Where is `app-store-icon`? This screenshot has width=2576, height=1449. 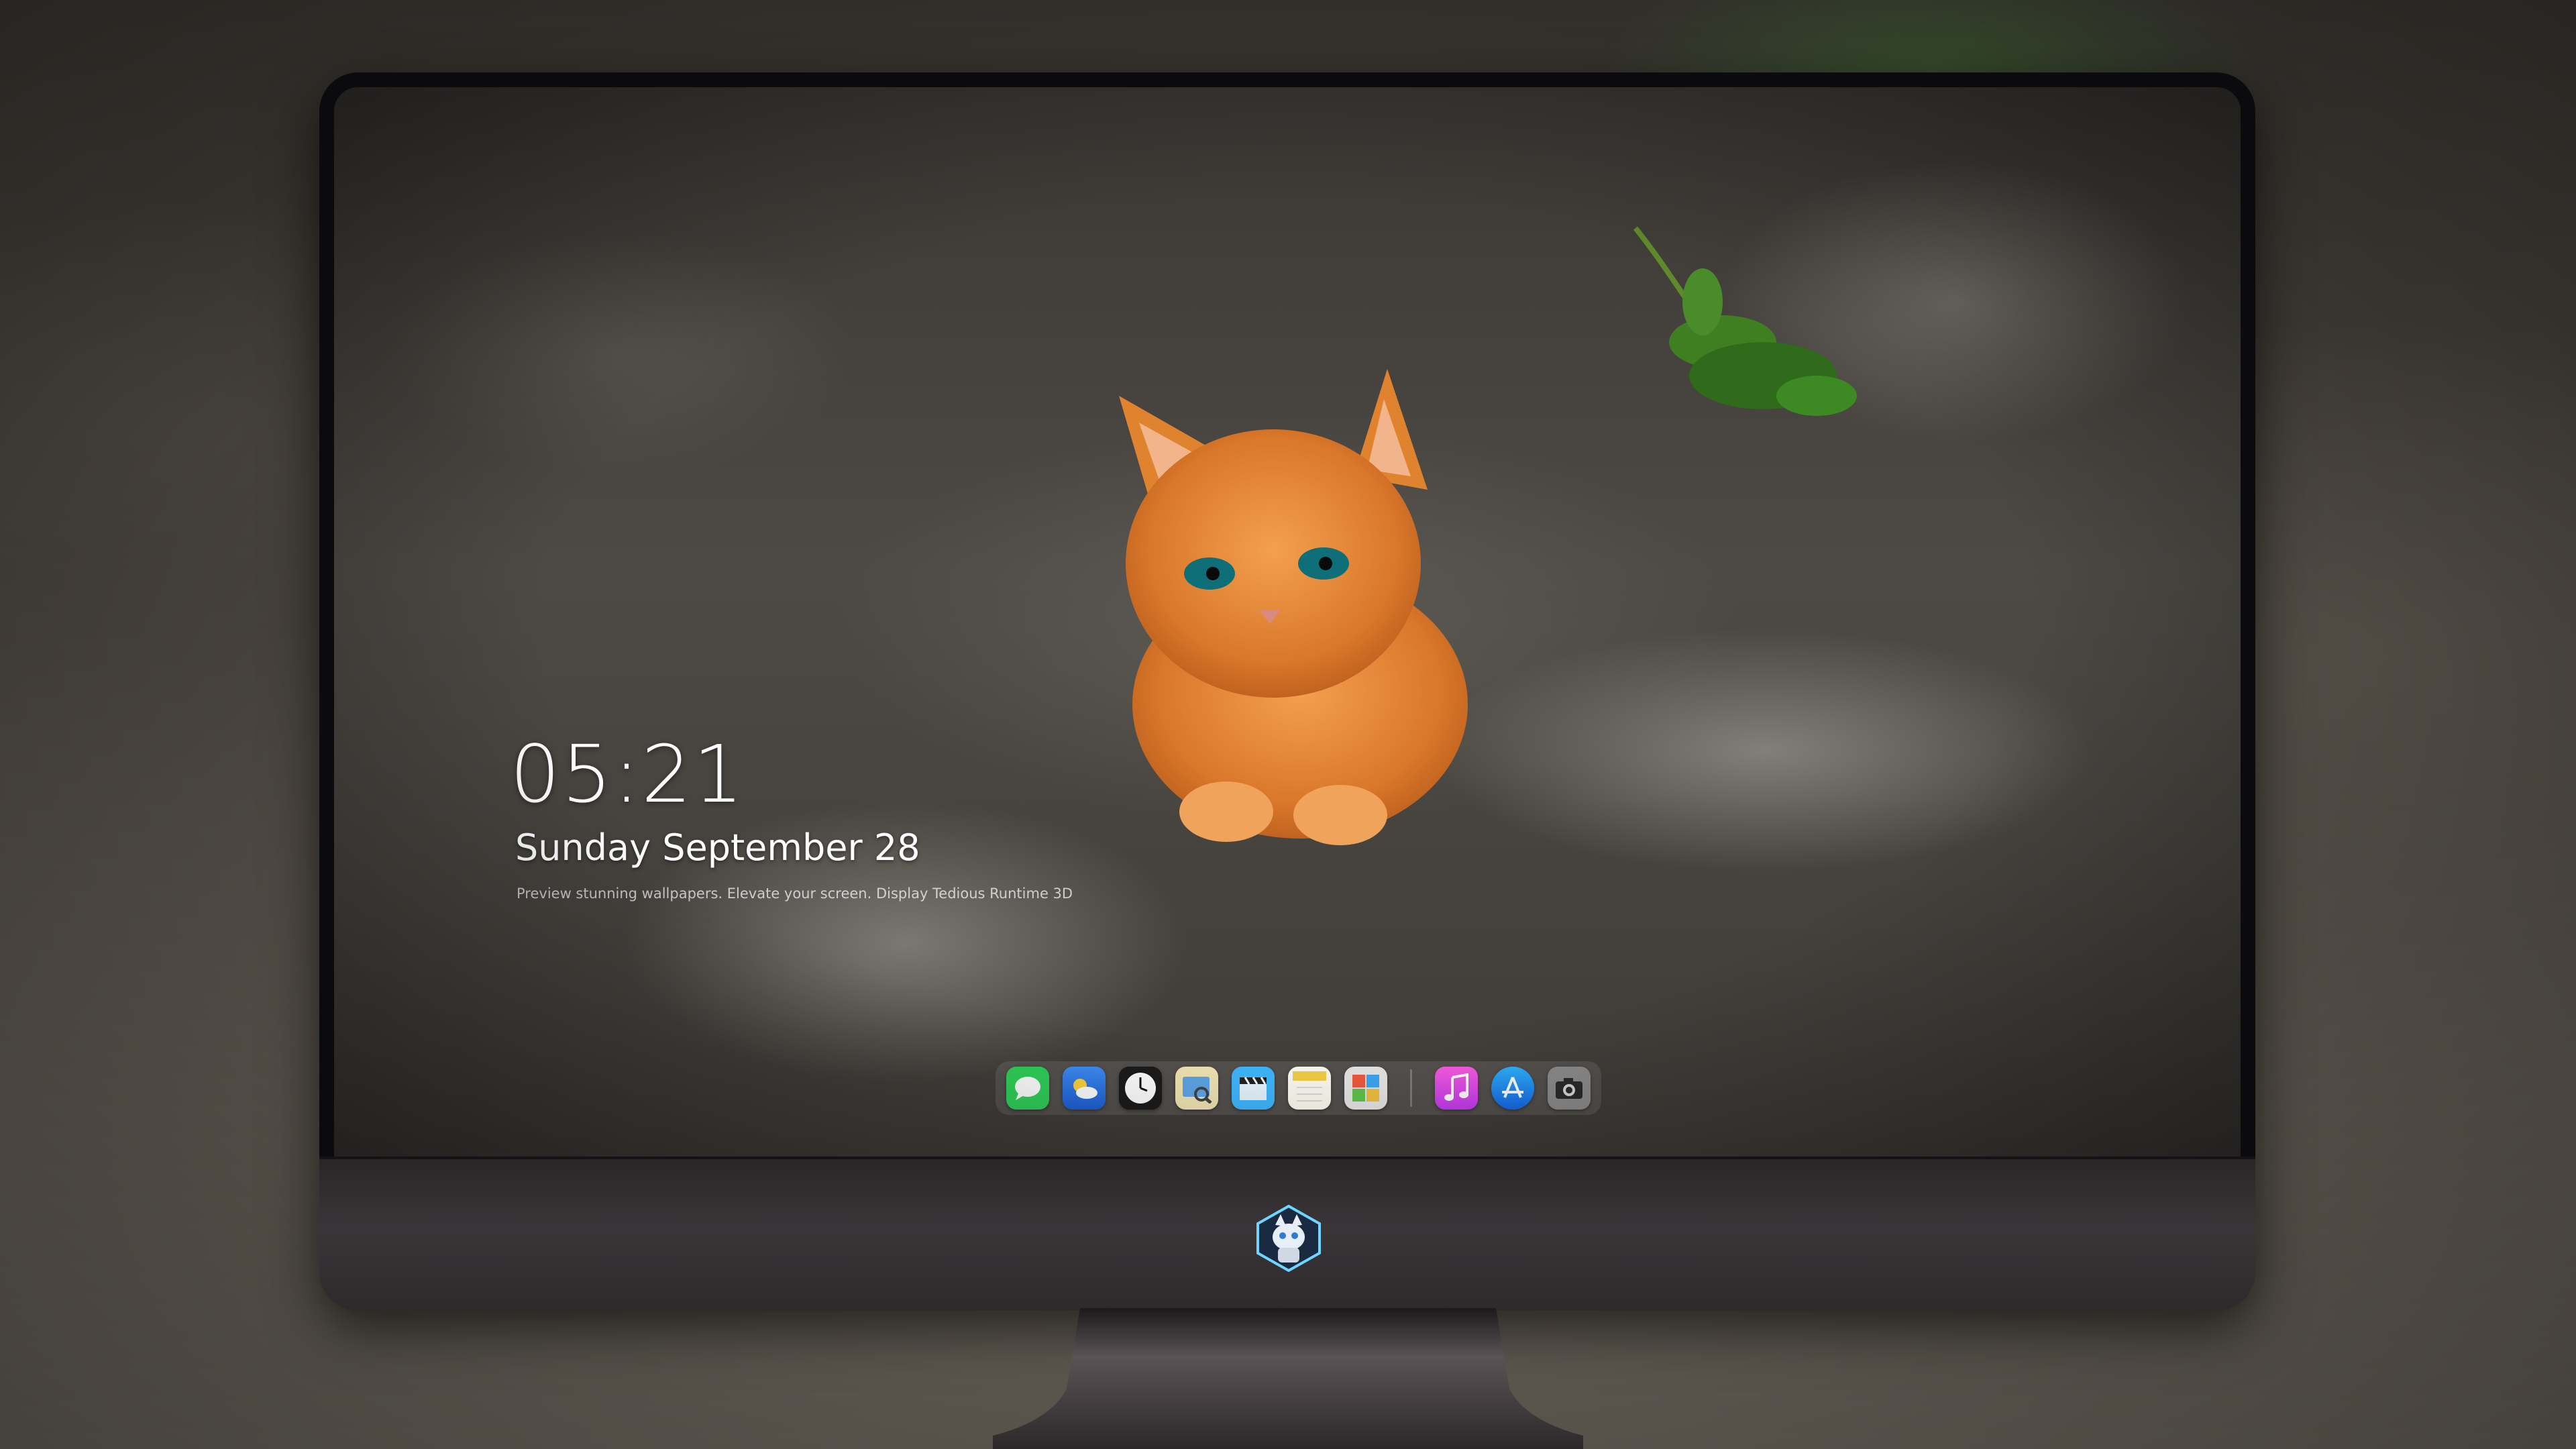 app-store-icon is located at coordinates (1512, 1088).